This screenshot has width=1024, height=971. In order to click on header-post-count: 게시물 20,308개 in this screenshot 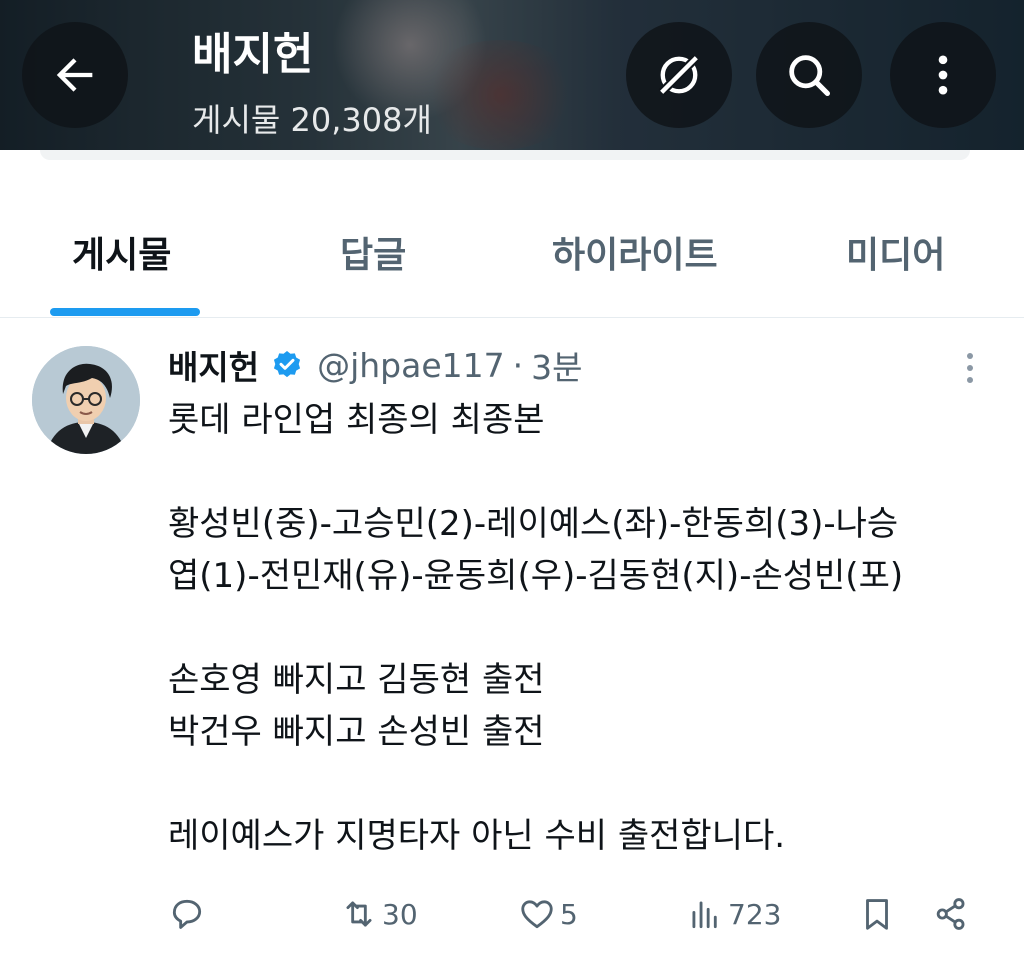, I will do `click(312, 120)`.